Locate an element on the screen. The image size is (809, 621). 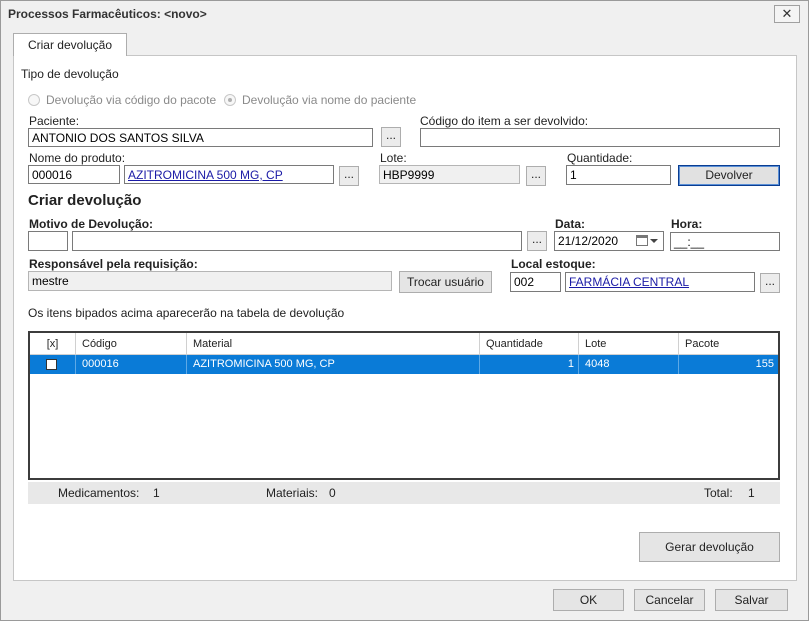
radio-nome-paciente-label: Devolução via nome do paciente is located at coordinates (329, 100).